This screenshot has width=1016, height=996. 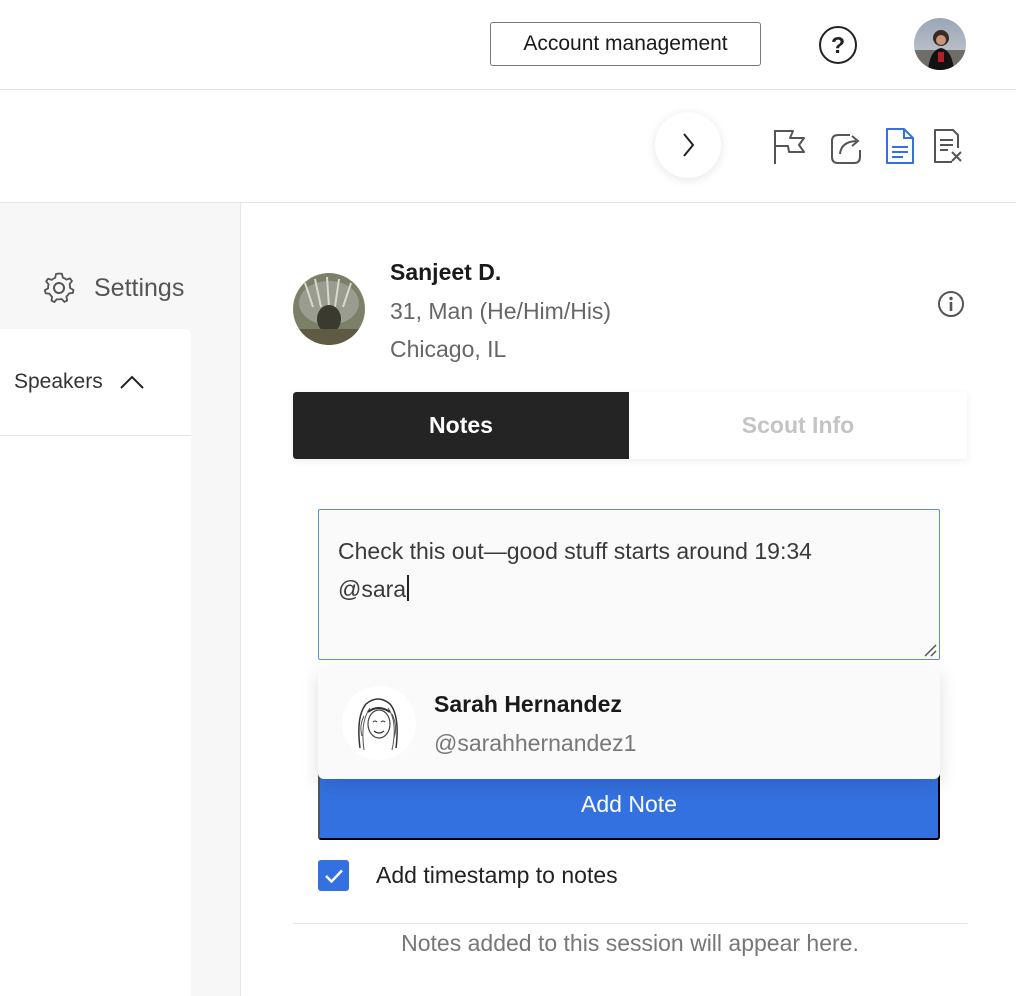 I want to click on remove-document-icon, so click(x=948, y=146).